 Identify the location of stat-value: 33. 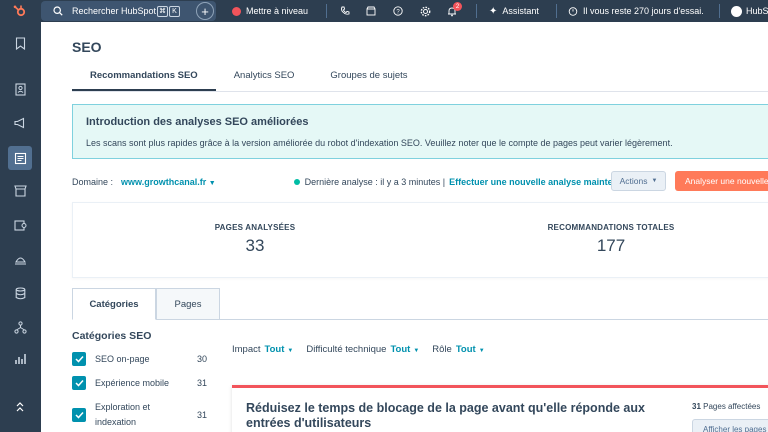
(255, 245).